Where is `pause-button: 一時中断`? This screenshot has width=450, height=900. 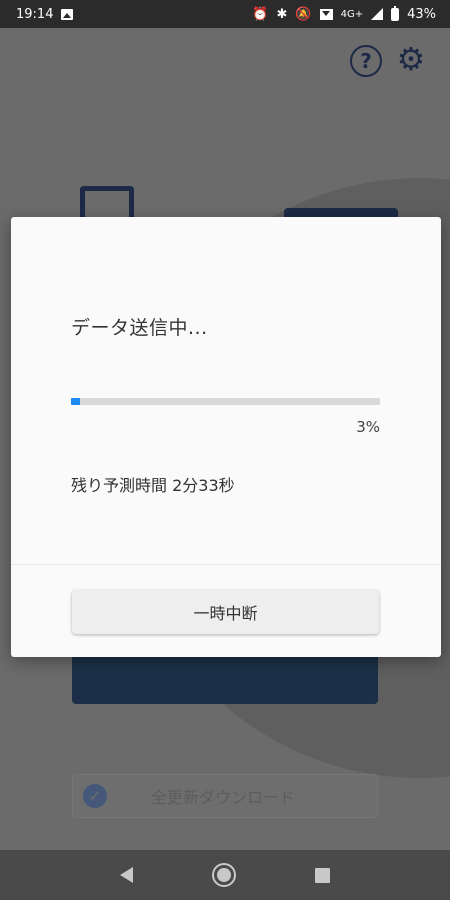 pause-button: 一時中断 is located at coordinates (225, 612).